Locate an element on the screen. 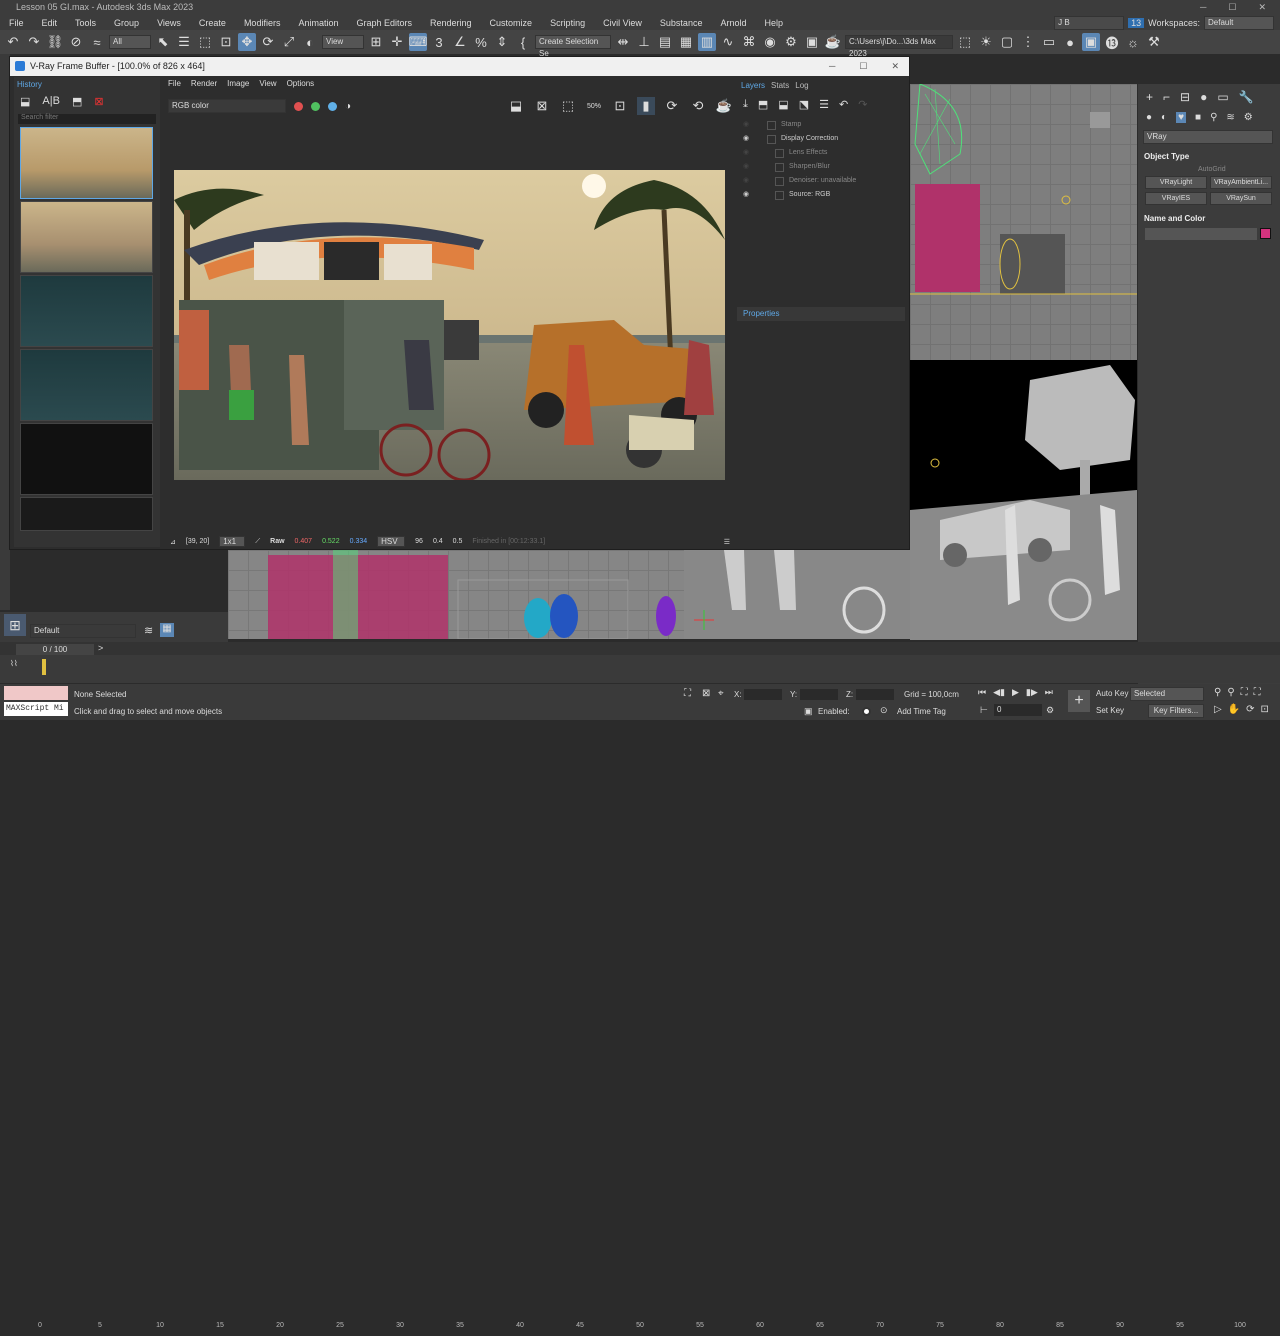 The image size is (1280, 1336). pivot-center-icon: ⊞ is located at coordinates (376, 42).